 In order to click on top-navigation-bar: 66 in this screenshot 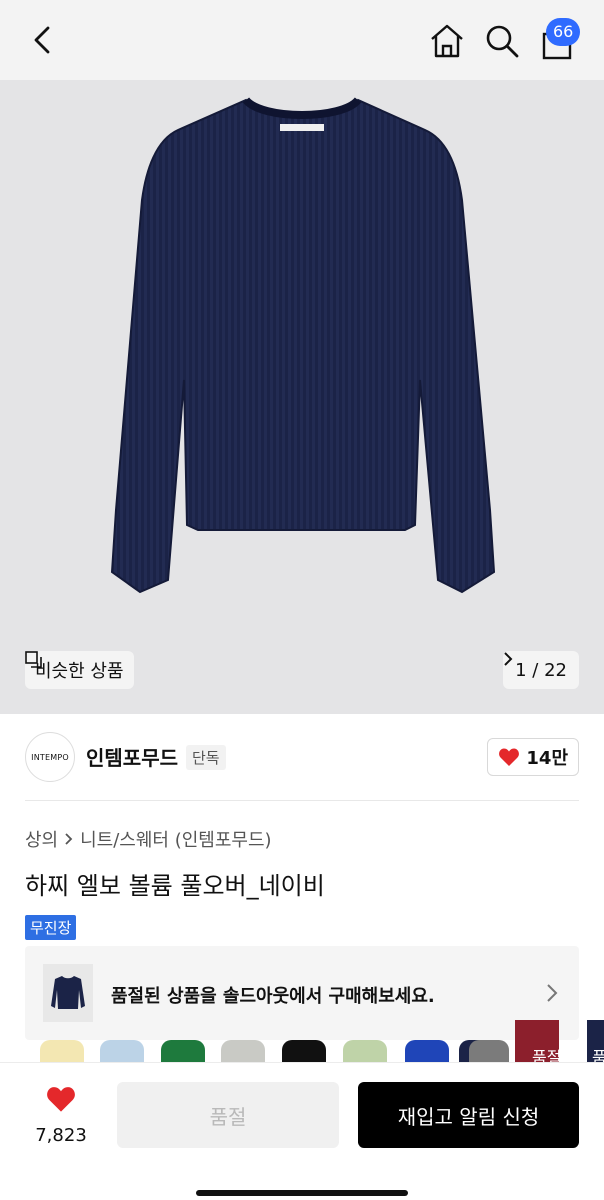, I will do `click(302, 40)`.